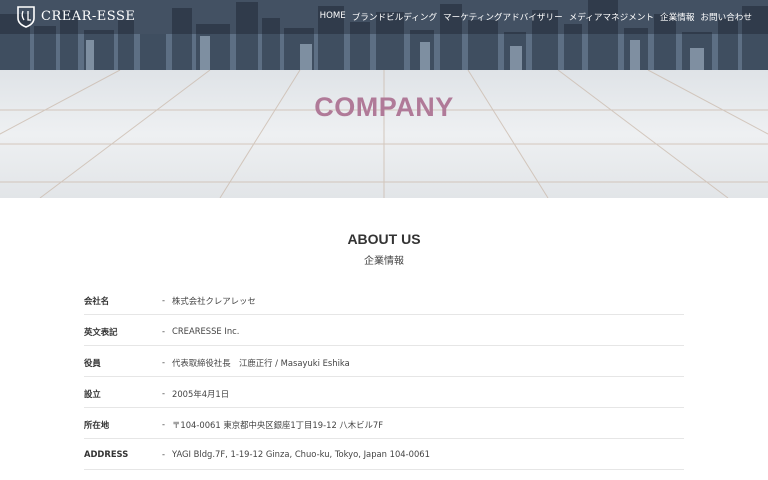 This screenshot has height=480, width=768. I want to click on table-row: 所在地 - 〒104-0061 東京都中央区銀座1丁目19-12 八木ビル7F, so click(384, 423).